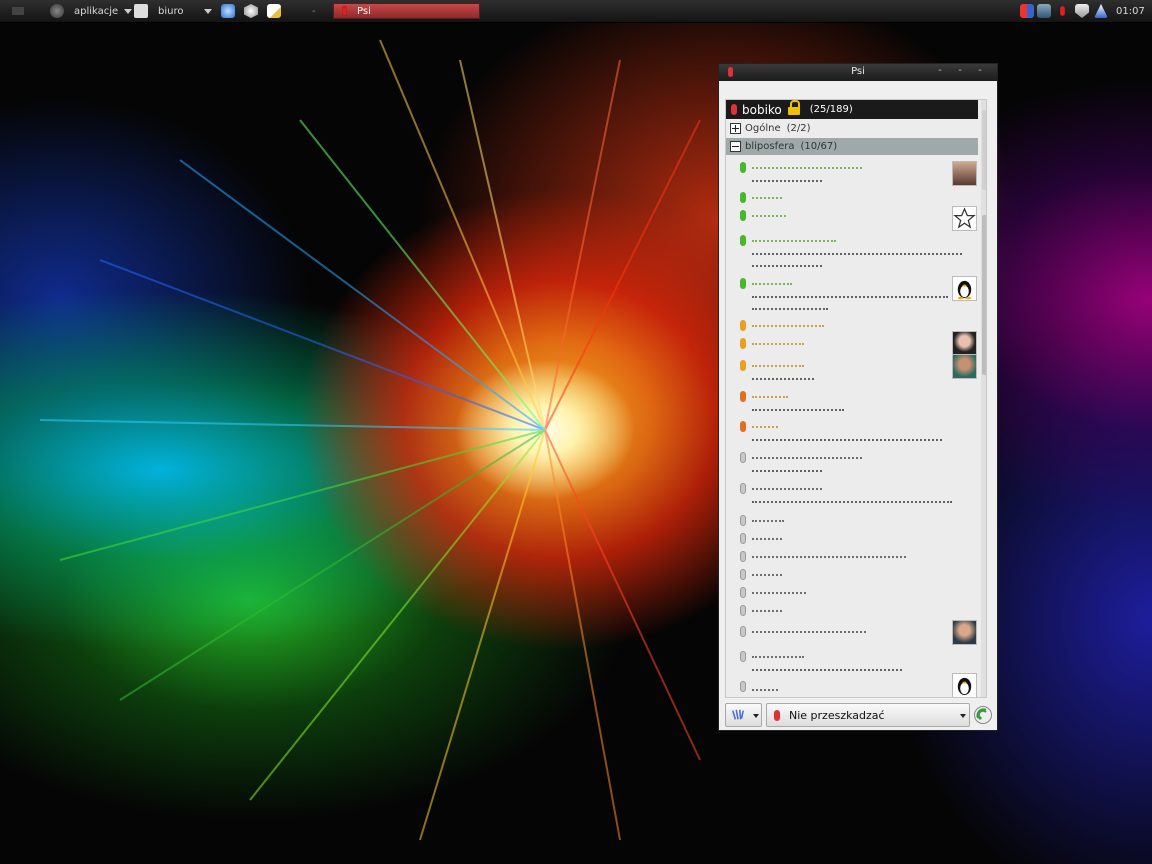 Image resolution: width=1152 pixels, height=864 pixels. What do you see at coordinates (743, 426) in the screenshot?
I see `dnd-status-icon` at bounding box center [743, 426].